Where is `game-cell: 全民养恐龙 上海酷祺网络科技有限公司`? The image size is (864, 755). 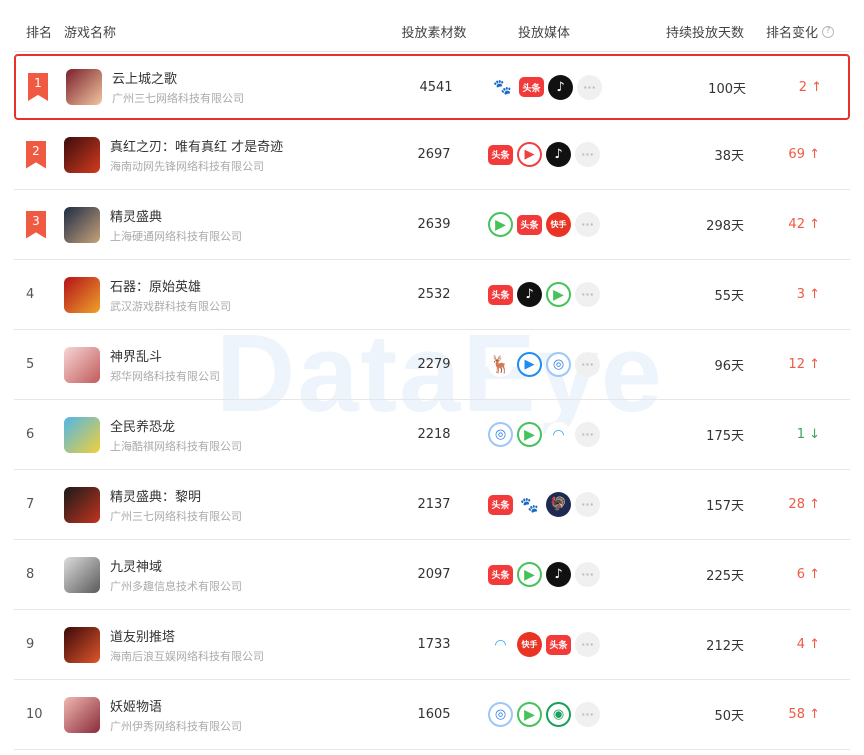 game-cell: 全民养恐龙 上海酷祺网络科技有限公司 is located at coordinates (229, 435).